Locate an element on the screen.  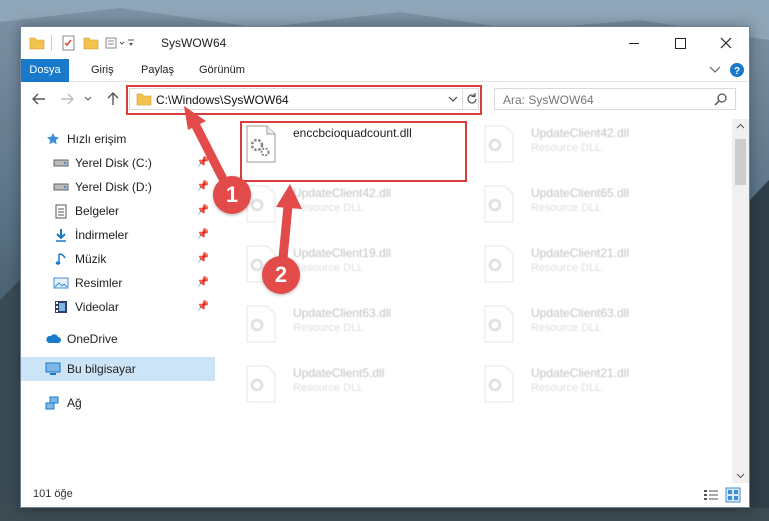
step-2-badge: 2 is located at coordinates (281, 275).